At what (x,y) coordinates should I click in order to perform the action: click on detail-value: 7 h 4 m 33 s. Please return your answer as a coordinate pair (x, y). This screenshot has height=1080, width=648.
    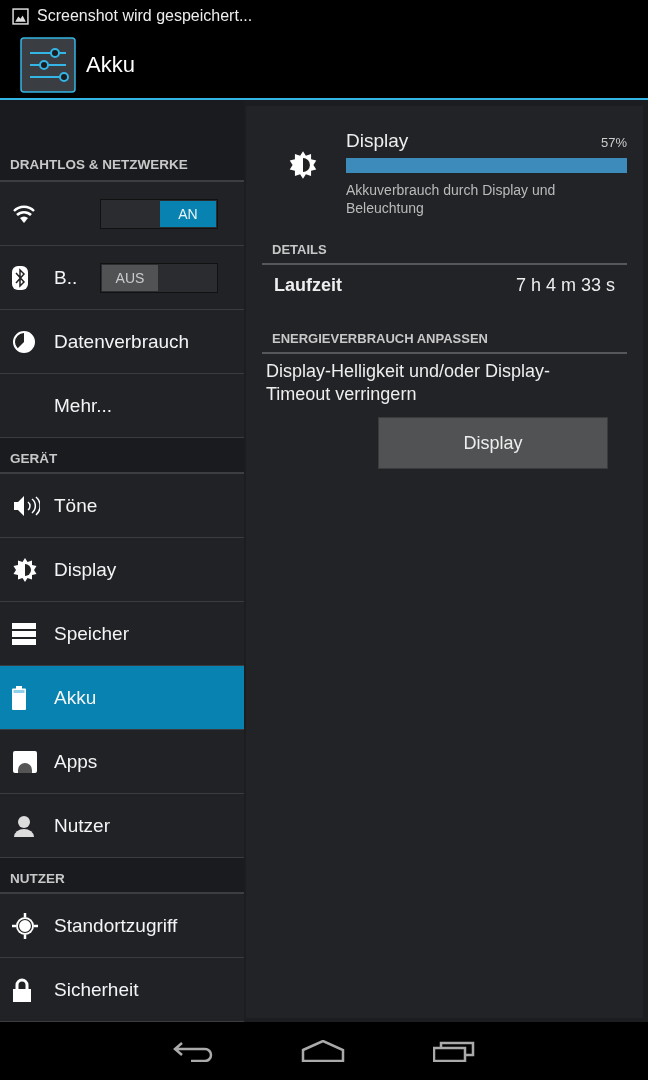
    Looking at the image, I should click on (565, 285).